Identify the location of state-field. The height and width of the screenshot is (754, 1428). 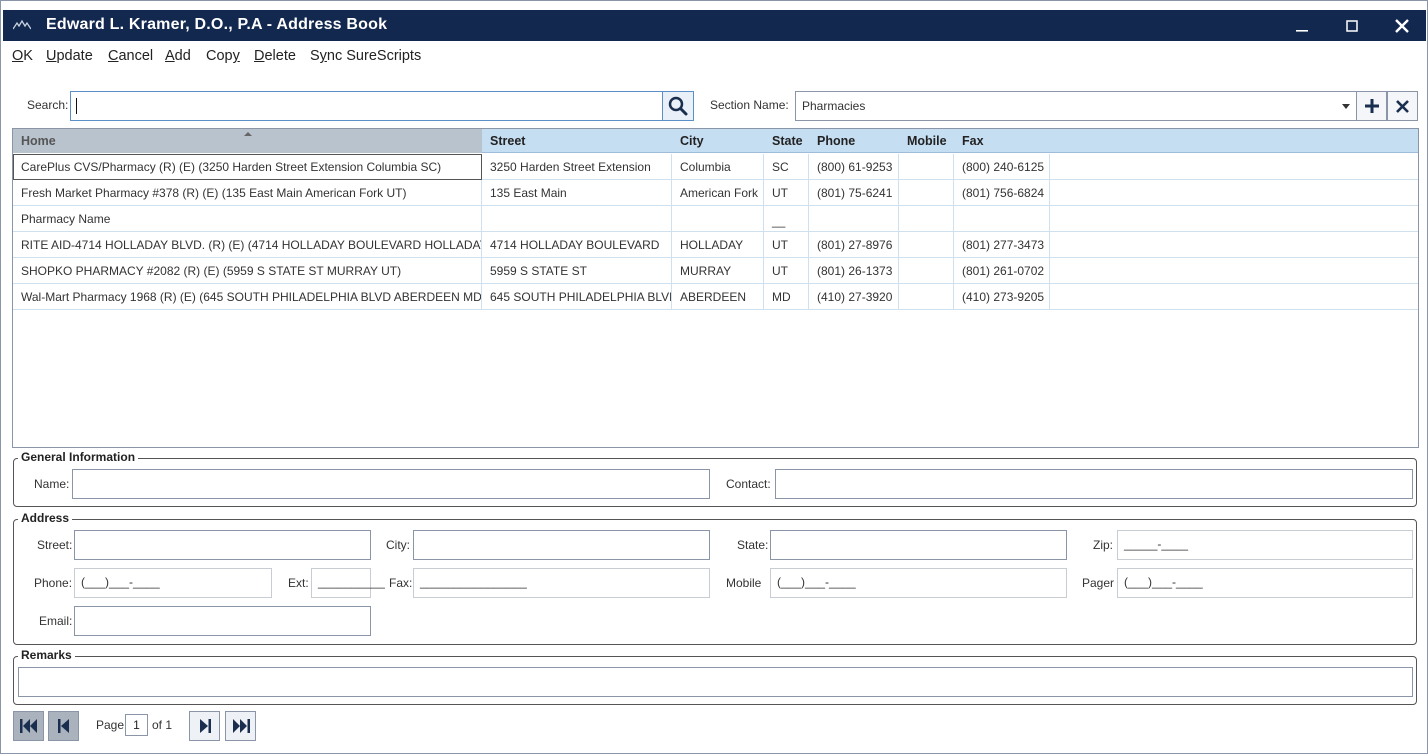
(918, 545).